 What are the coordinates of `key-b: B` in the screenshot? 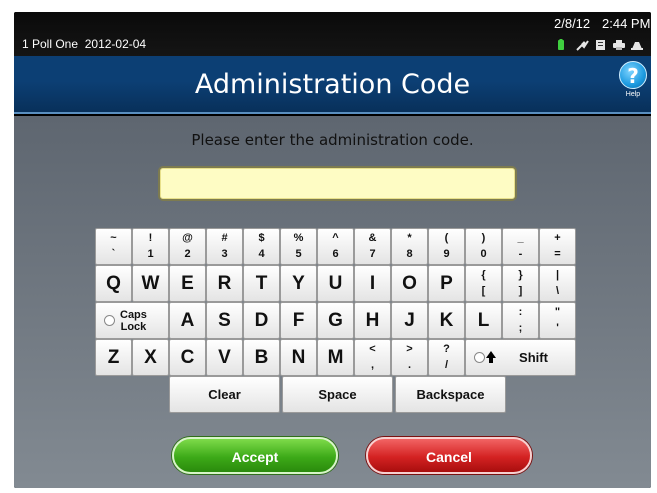 It's located at (261, 357).